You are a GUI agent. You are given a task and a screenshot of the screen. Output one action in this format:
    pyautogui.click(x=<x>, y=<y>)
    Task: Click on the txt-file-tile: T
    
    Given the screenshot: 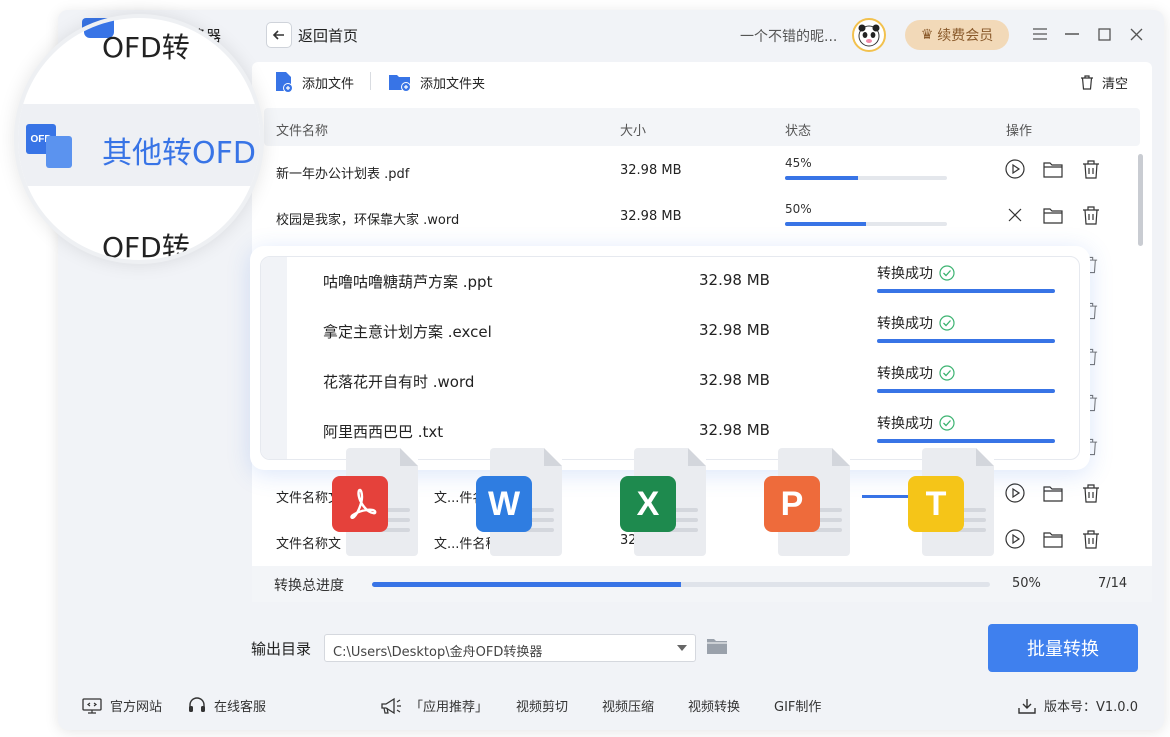 What is the action you would take?
    pyautogui.click(x=951, y=502)
    